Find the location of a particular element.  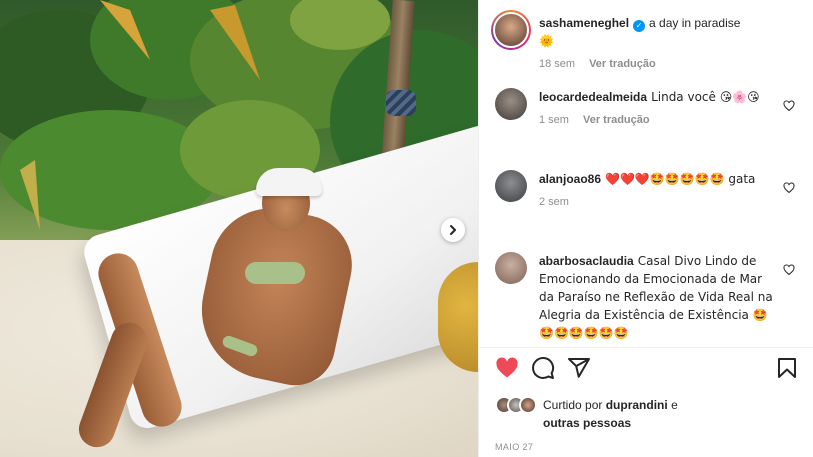

comment-username: leocardedealmeida is located at coordinates (593, 97).